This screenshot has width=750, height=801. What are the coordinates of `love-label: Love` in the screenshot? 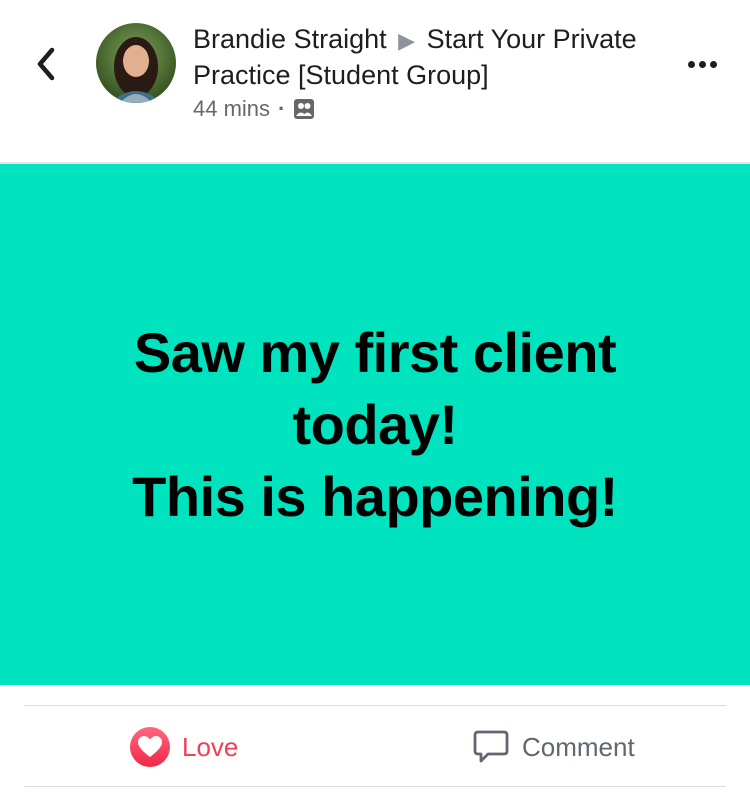 It's located at (210, 746).